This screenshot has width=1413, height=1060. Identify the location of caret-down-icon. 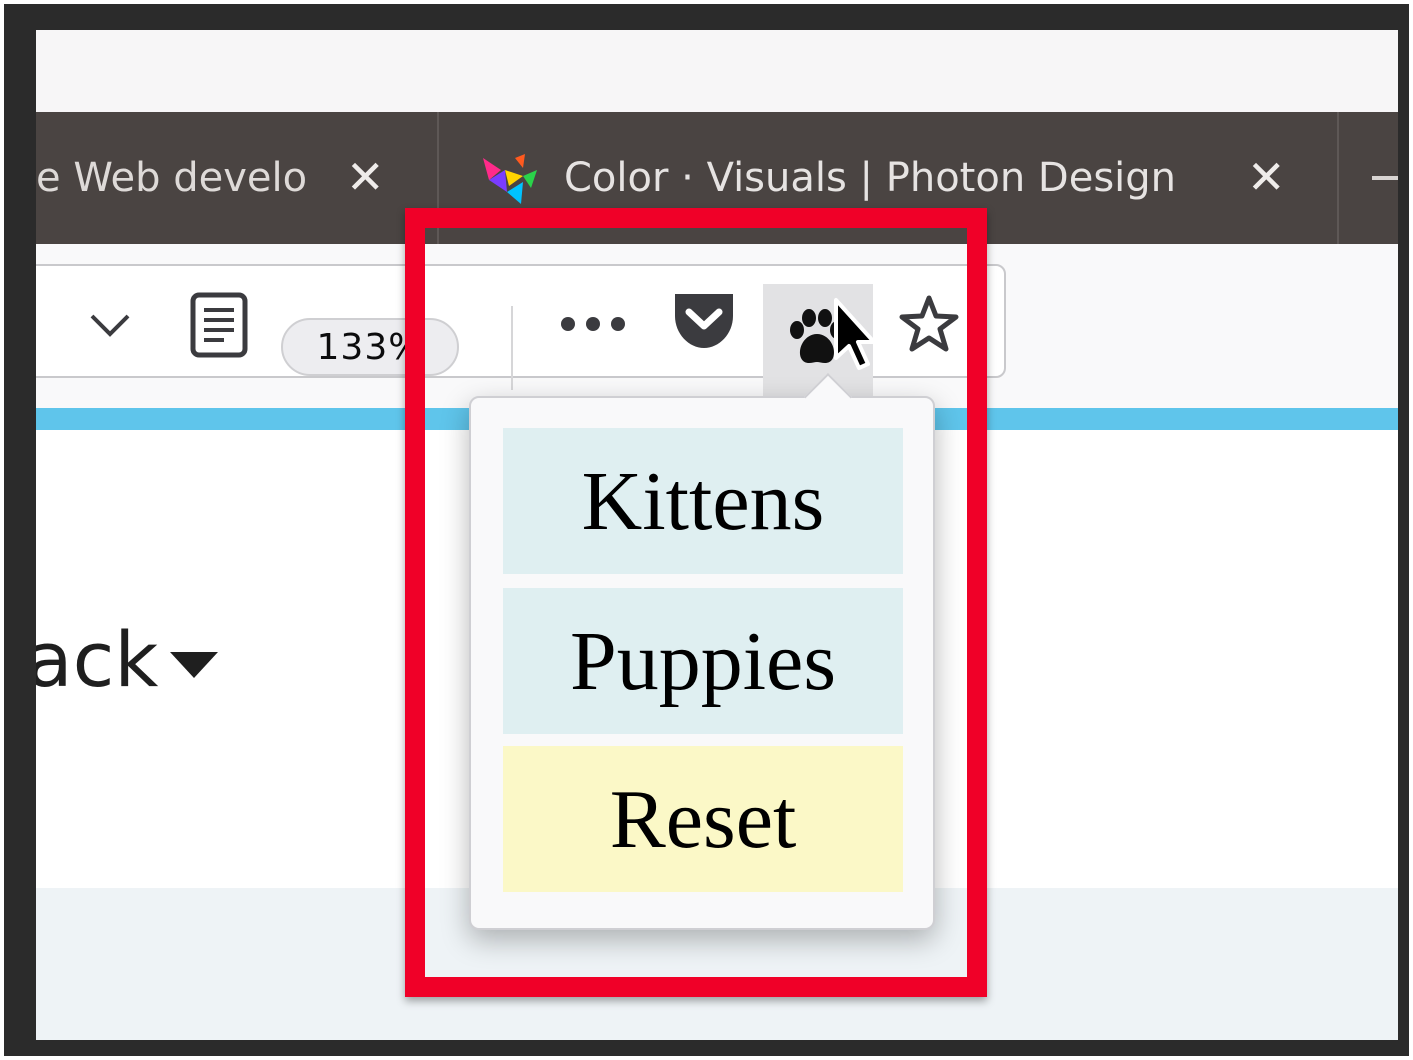
(194, 665).